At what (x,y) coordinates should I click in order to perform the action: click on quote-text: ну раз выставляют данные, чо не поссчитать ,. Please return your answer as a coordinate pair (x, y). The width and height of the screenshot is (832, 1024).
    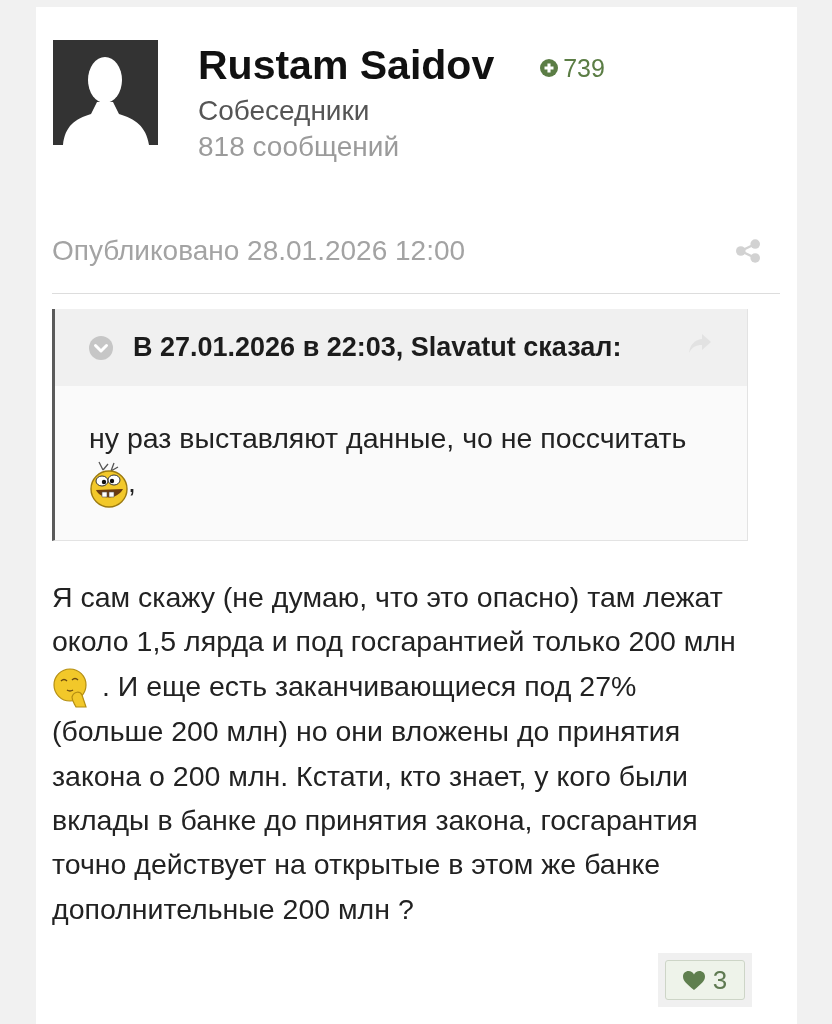
    Looking at the image, I should click on (393, 462).